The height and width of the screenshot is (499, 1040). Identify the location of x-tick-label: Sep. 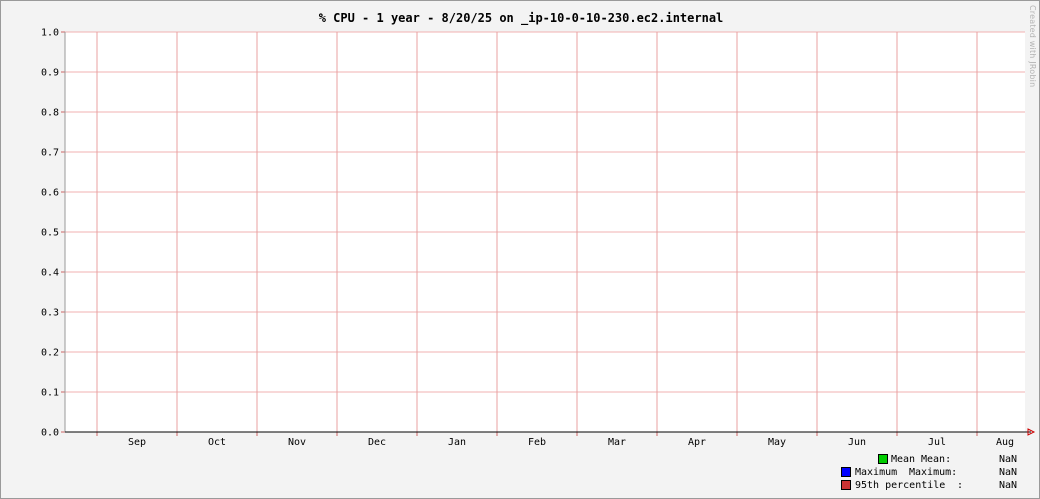
(137, 442).